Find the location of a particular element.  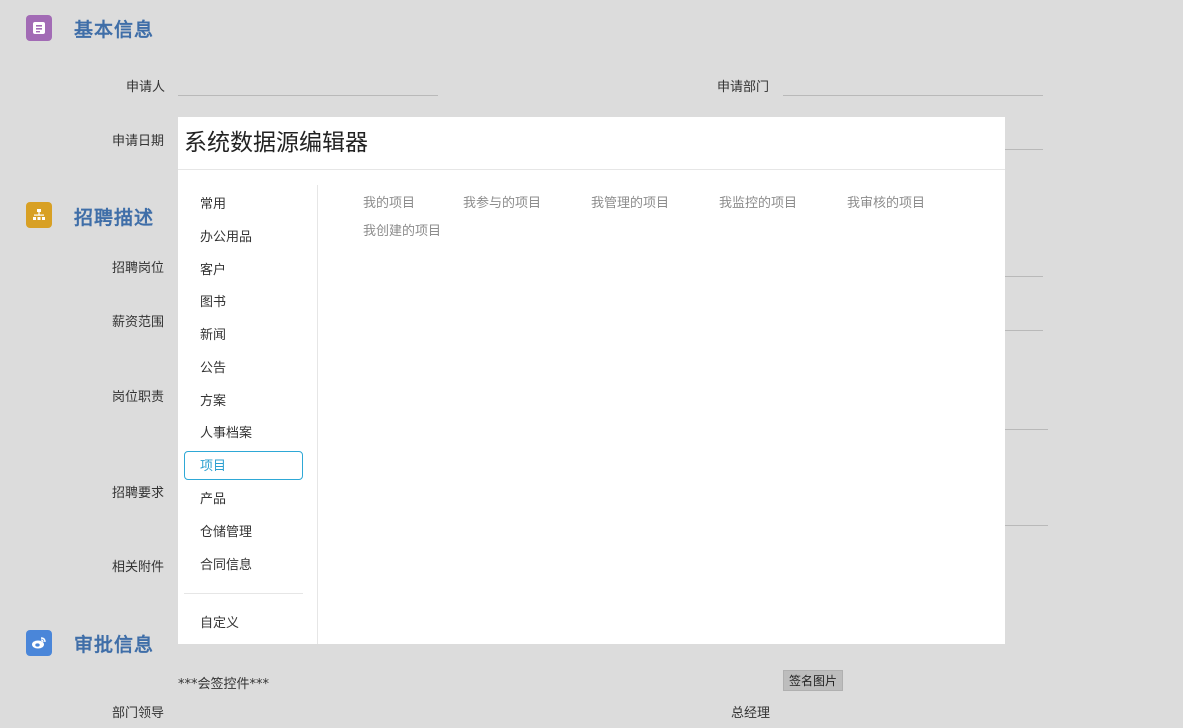

requirement-label: 招聘要求 is located at coordinates (138, 493).